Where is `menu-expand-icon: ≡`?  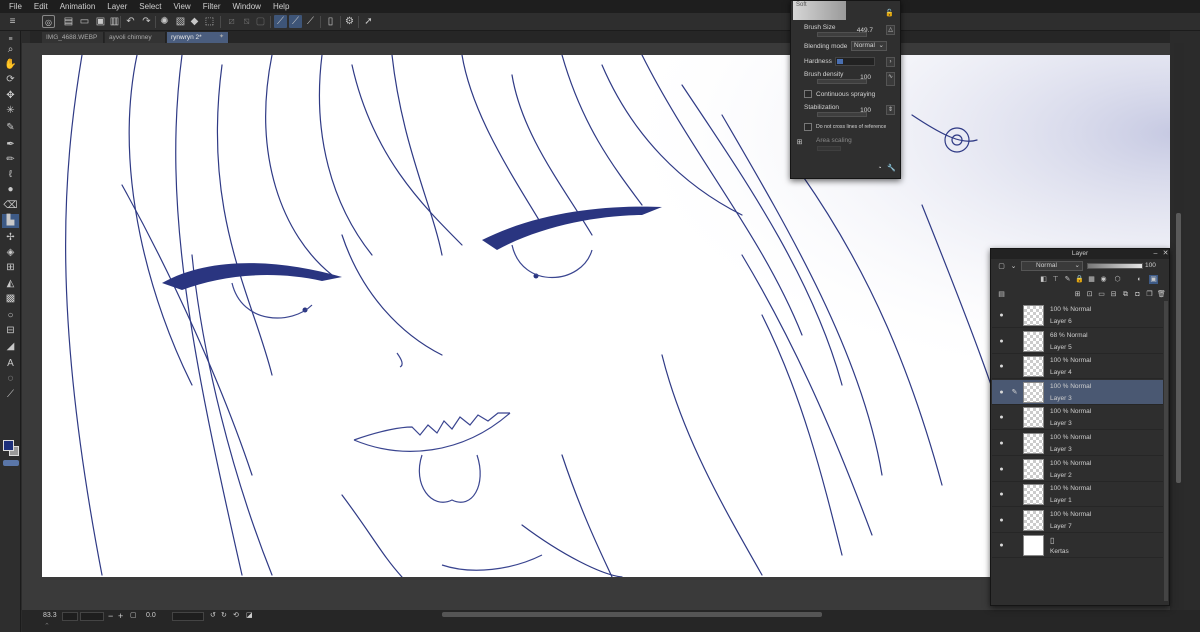 menu-expand-icon: ≡ is located at coordinates (12, 21).